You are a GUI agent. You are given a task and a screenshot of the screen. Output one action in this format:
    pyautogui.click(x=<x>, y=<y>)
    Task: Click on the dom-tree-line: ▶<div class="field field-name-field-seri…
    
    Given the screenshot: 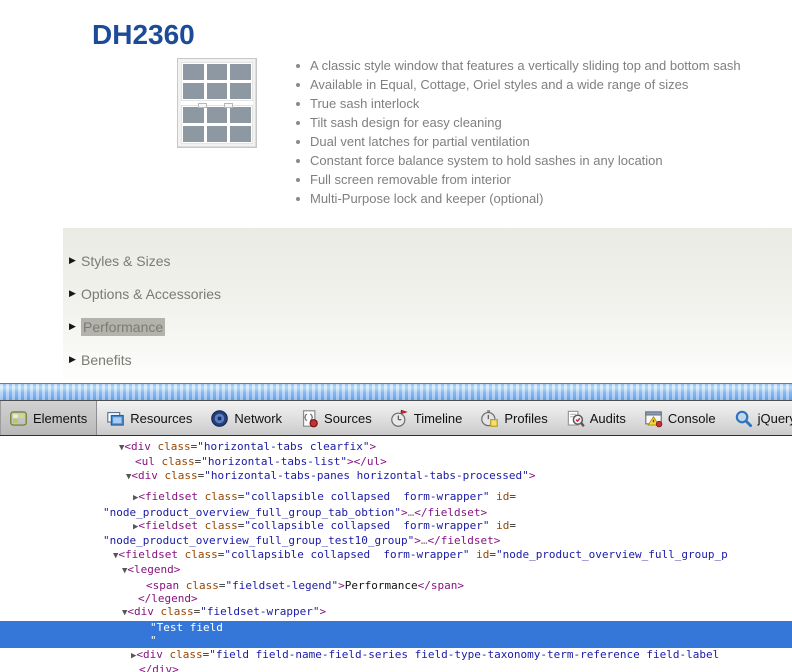 What is the action you would take?
    pyautogui.click(x=396, y=655)
    